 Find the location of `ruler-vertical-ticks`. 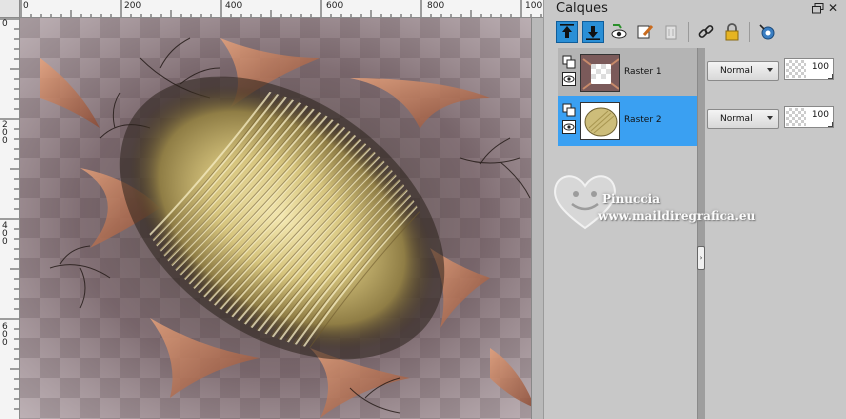

ruler-vertical-ticks is located at coordinates (9, 214).